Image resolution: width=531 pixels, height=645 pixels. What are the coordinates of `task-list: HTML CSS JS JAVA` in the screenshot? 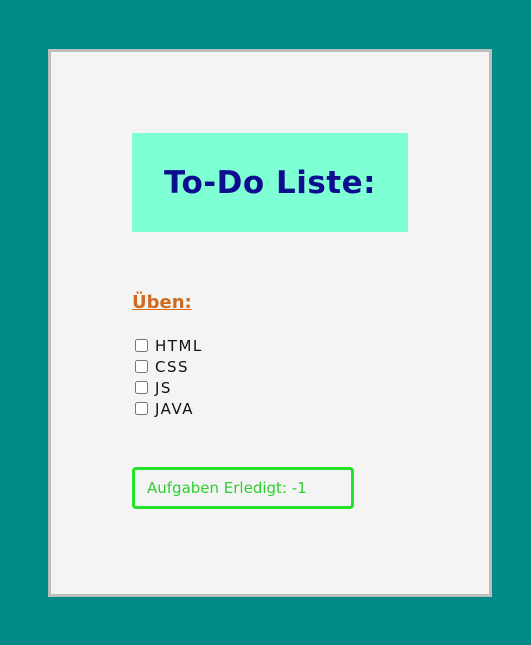 It's located at (169, 377).